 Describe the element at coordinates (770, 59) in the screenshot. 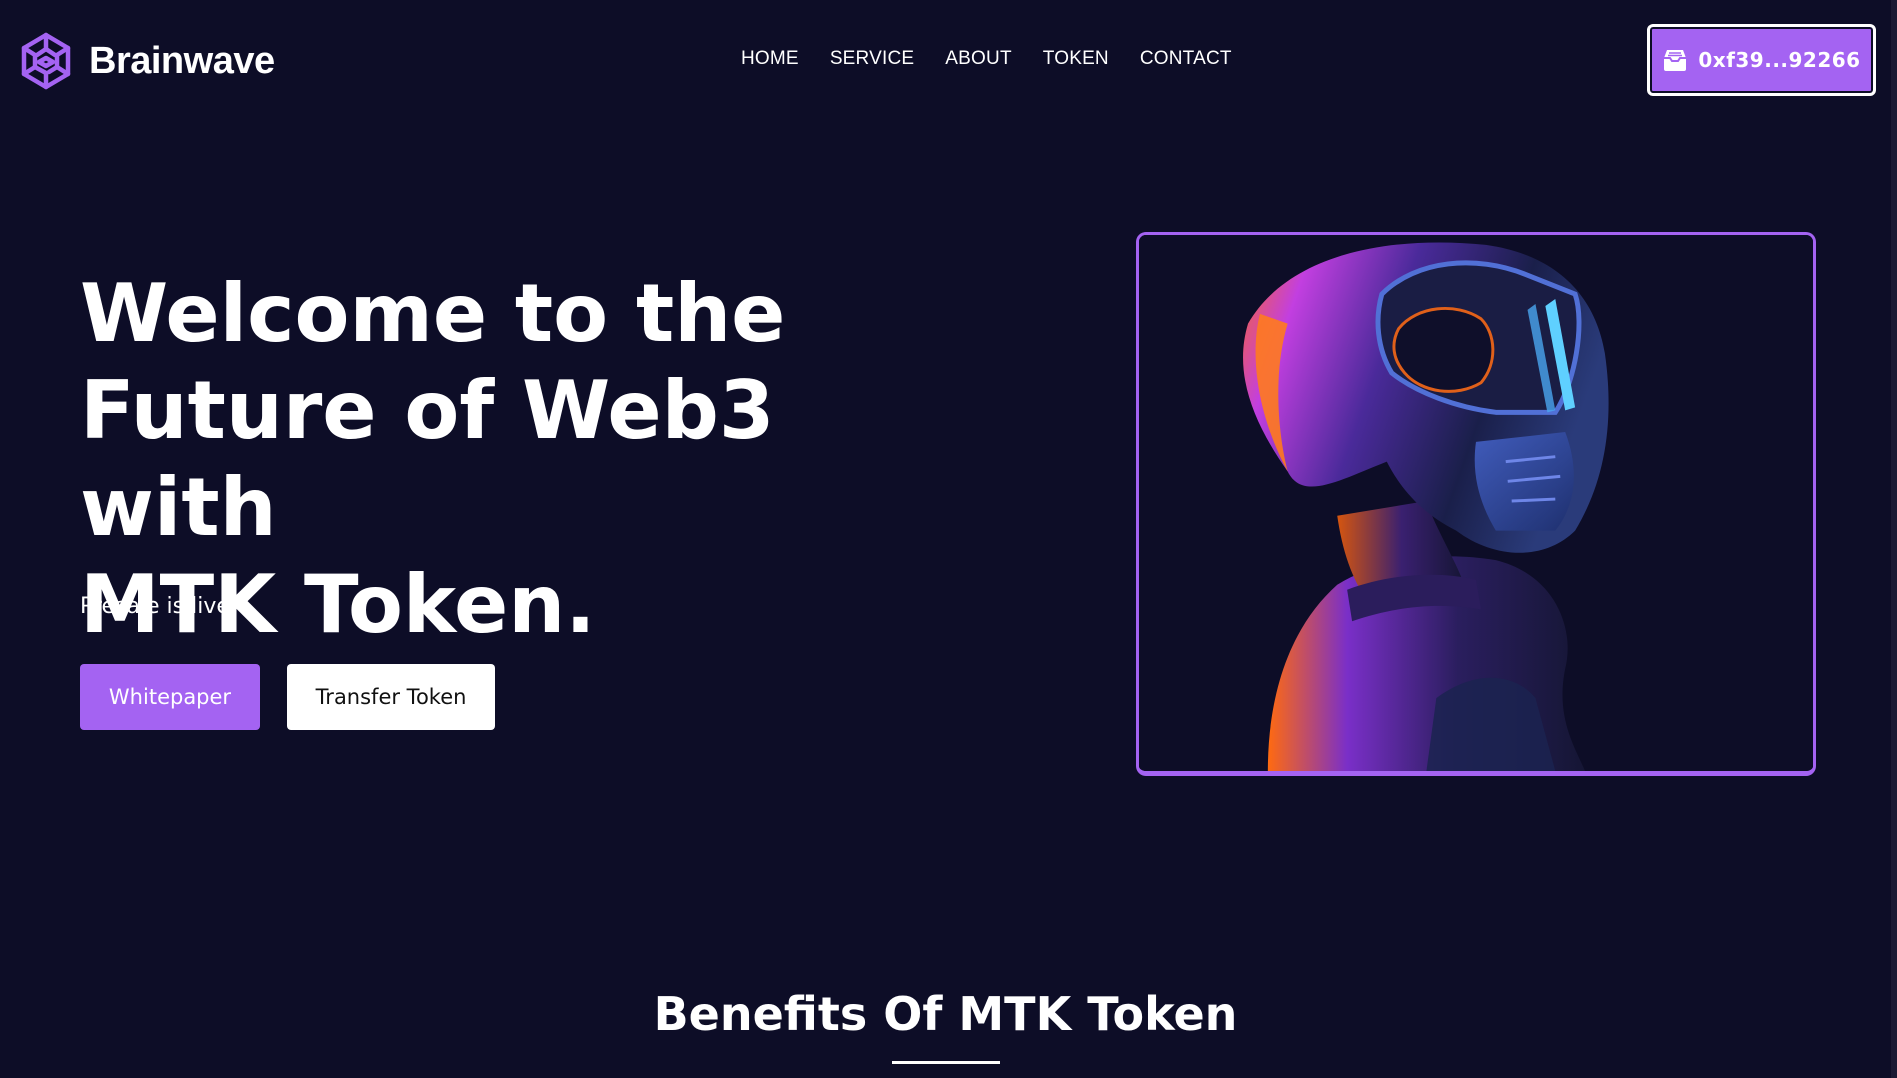

I see `nav-home: HOME` at that location.